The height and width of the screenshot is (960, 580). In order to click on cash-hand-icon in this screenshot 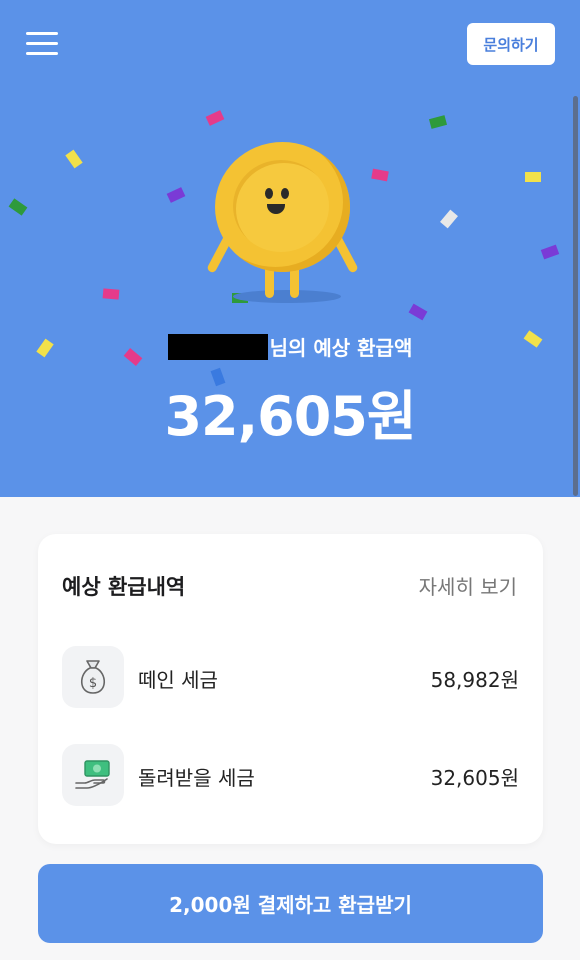, I will do `click(93, 775)`.